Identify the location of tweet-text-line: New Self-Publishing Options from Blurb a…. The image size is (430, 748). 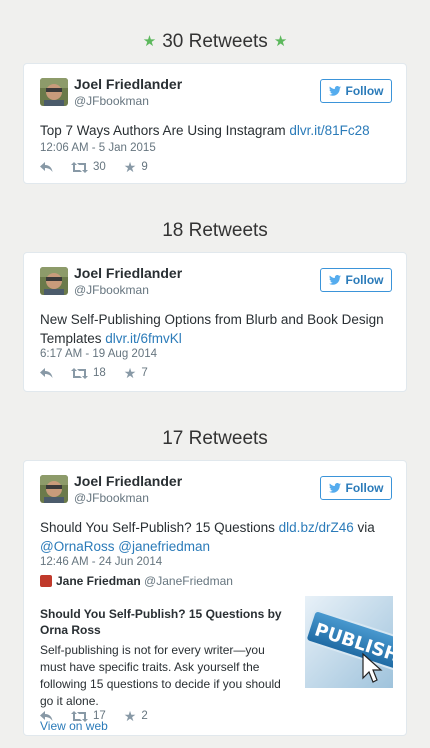
(212, 319).